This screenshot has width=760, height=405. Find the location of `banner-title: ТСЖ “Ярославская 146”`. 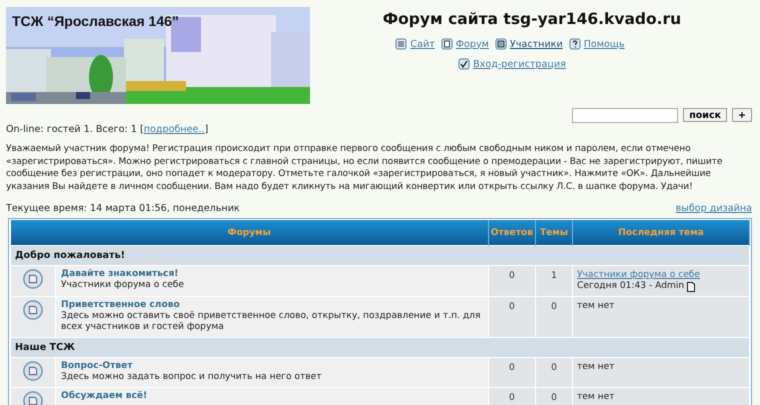

banner-title: ТСЖ “Ярославская 146” is located at coordinates (95, 21).